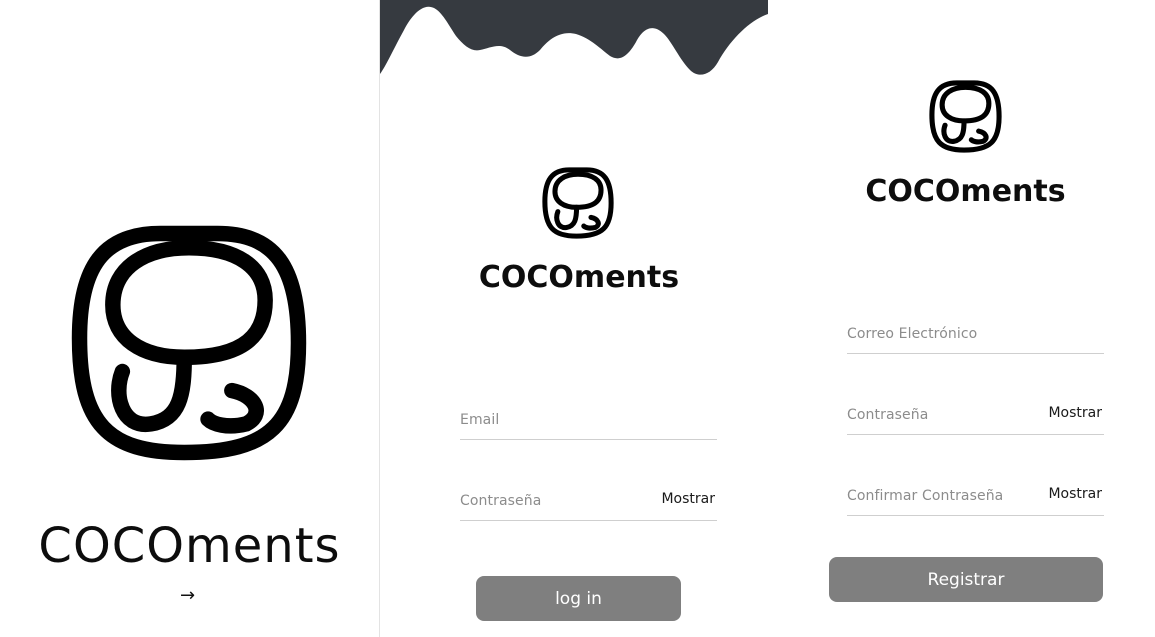 This screenshot has width=1155, height=637. I want to click on register-button: Registrar, so click(966, 579).